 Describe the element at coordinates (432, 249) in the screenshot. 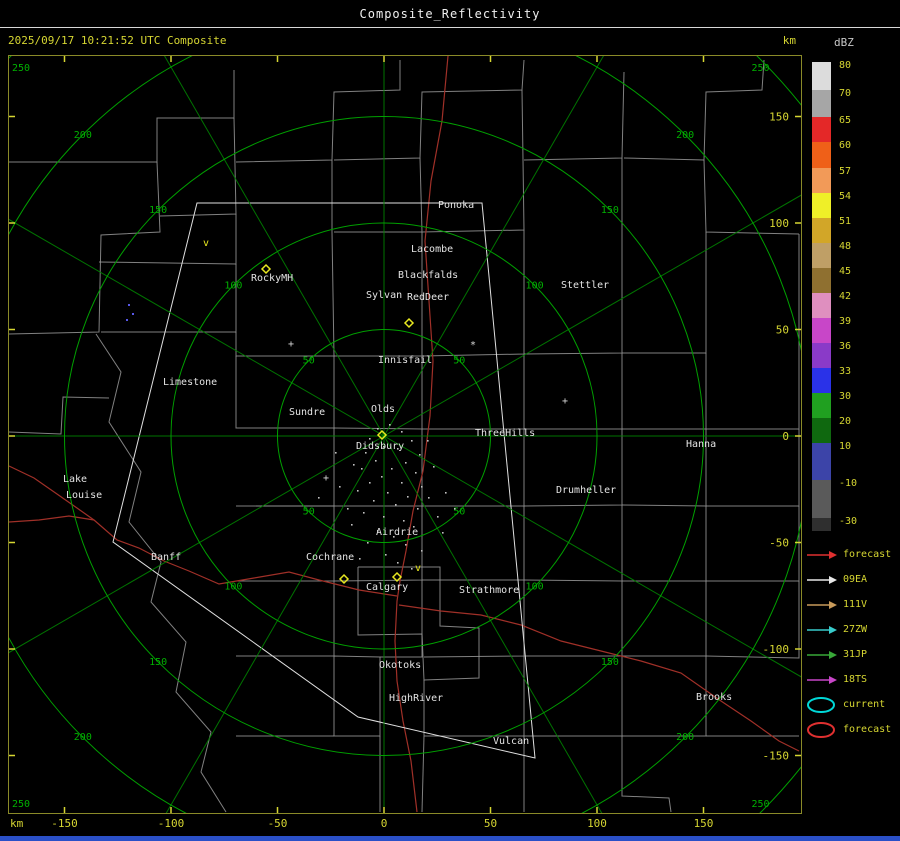

I see `place-label: Lacombe` at that location.